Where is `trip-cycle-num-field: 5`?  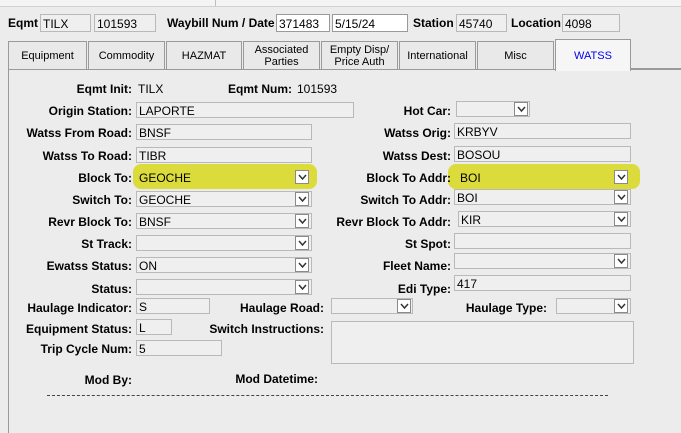 trip-cycle-num-field: 5 is located at coordinates (179, 348).